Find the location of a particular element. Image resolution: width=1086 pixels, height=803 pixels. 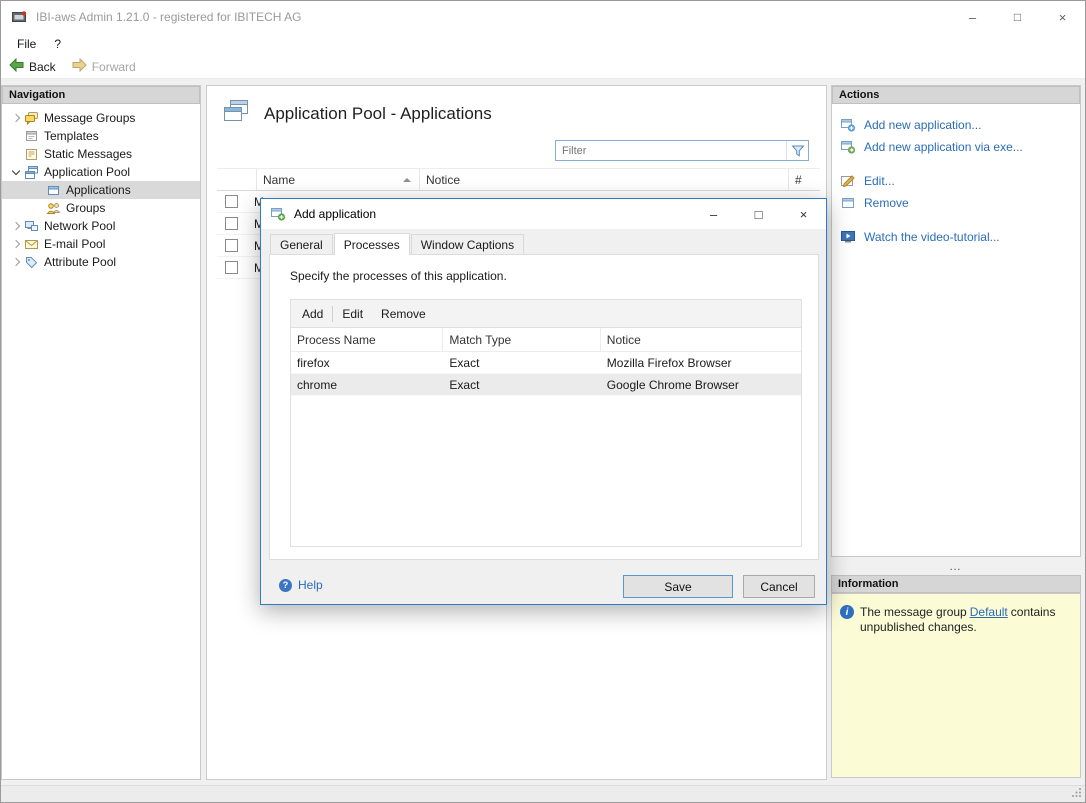

column-notice-label: Notice is located at coordinates (443, 179).